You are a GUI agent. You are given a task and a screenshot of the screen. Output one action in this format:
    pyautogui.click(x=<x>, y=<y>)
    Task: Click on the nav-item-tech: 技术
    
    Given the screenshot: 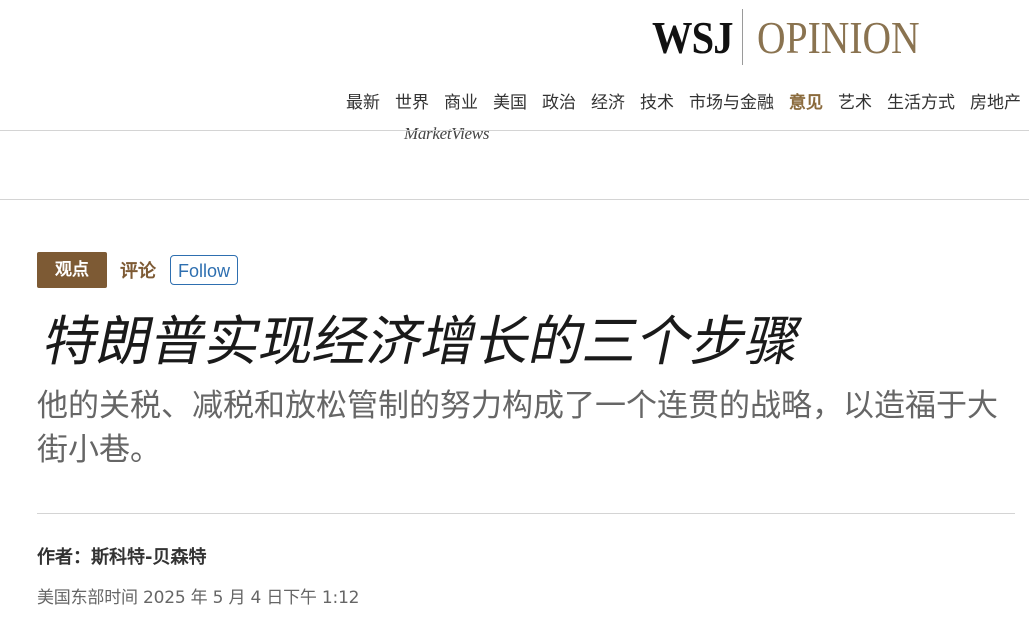 What is the action you would take?
    pyautogui.click(x=657, y=100)
    